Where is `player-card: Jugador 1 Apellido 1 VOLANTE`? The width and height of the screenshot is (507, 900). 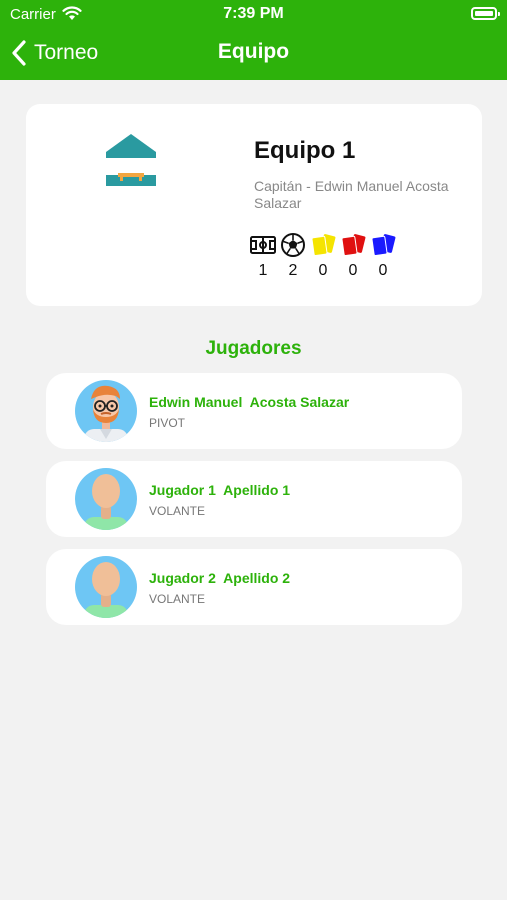 player-card: Jugador 1 Apellido 1 VOLANTE is located at coordinates (254, 499).